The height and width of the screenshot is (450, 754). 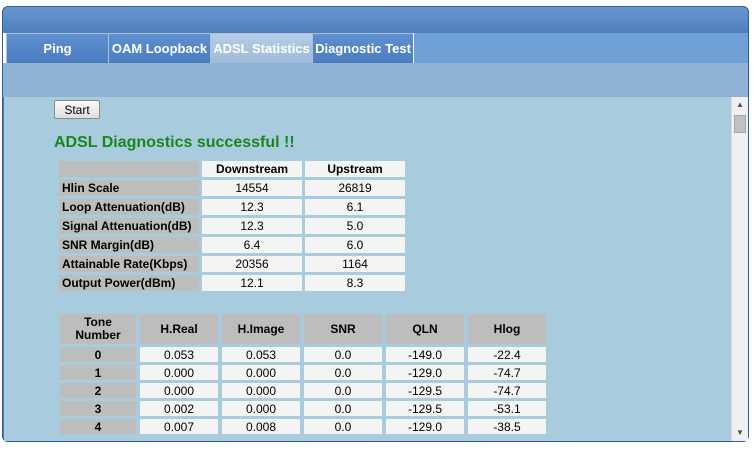 I want to click on tone-number: 3, so click(x=98, y=408).